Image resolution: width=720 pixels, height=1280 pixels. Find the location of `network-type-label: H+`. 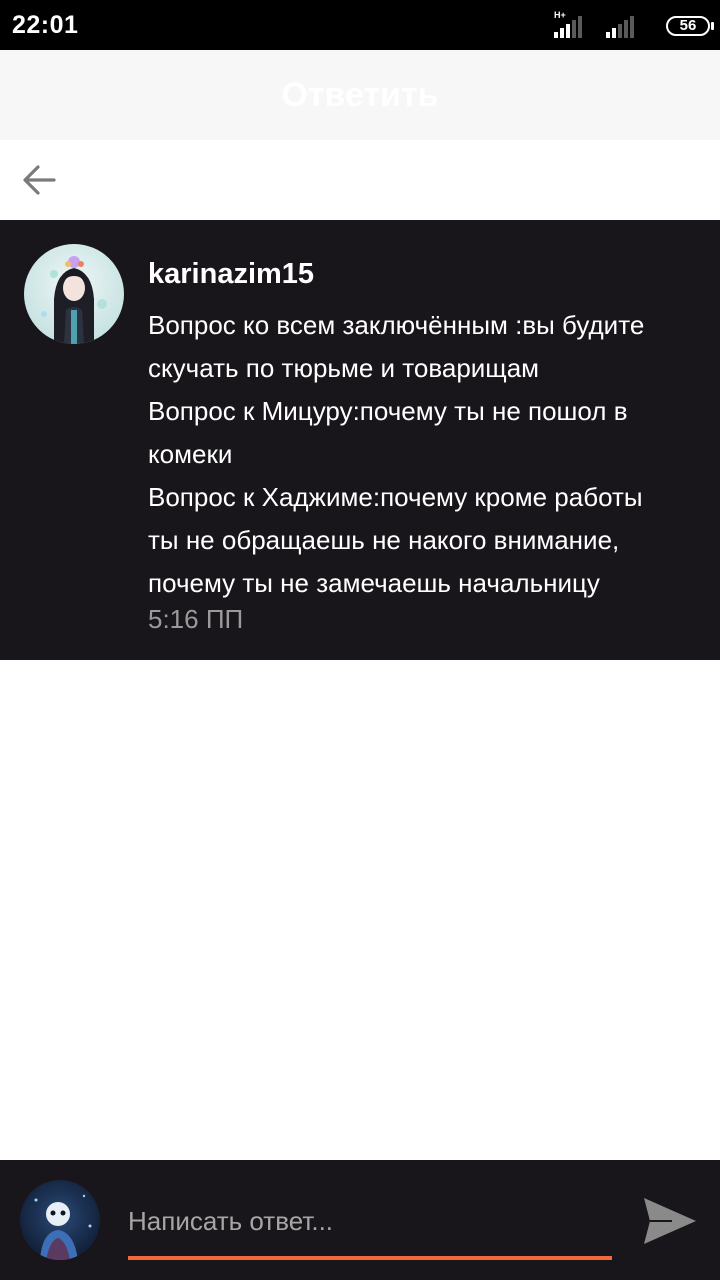

network-type-label: H+ is located at coordinates (560, 15).